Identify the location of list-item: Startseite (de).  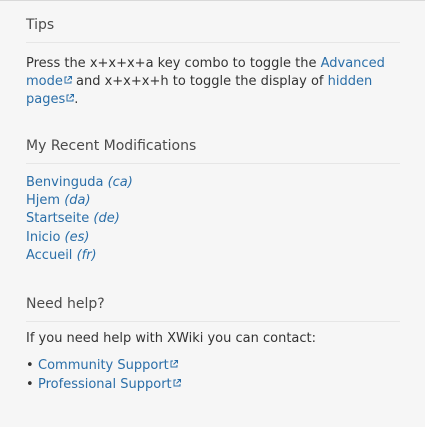
(213, 219).